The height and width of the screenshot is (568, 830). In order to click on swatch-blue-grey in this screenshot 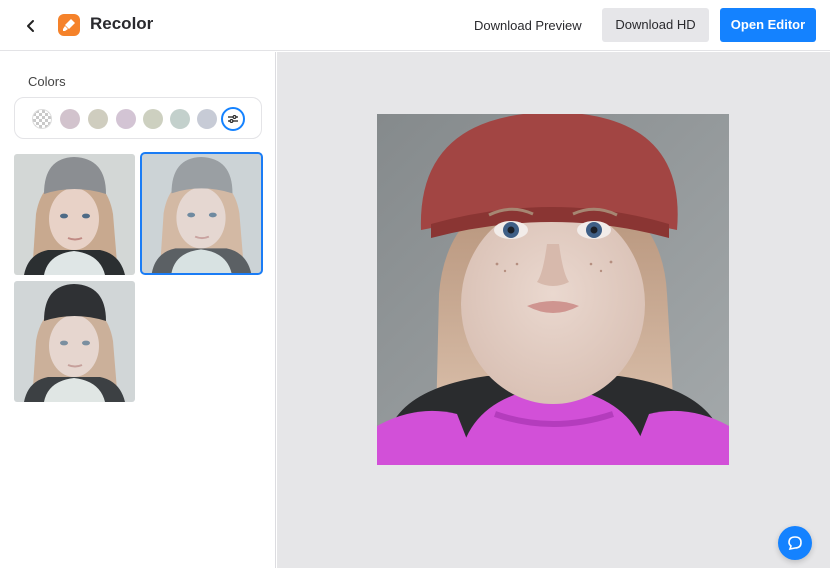, I will do `click(207, 119)`.